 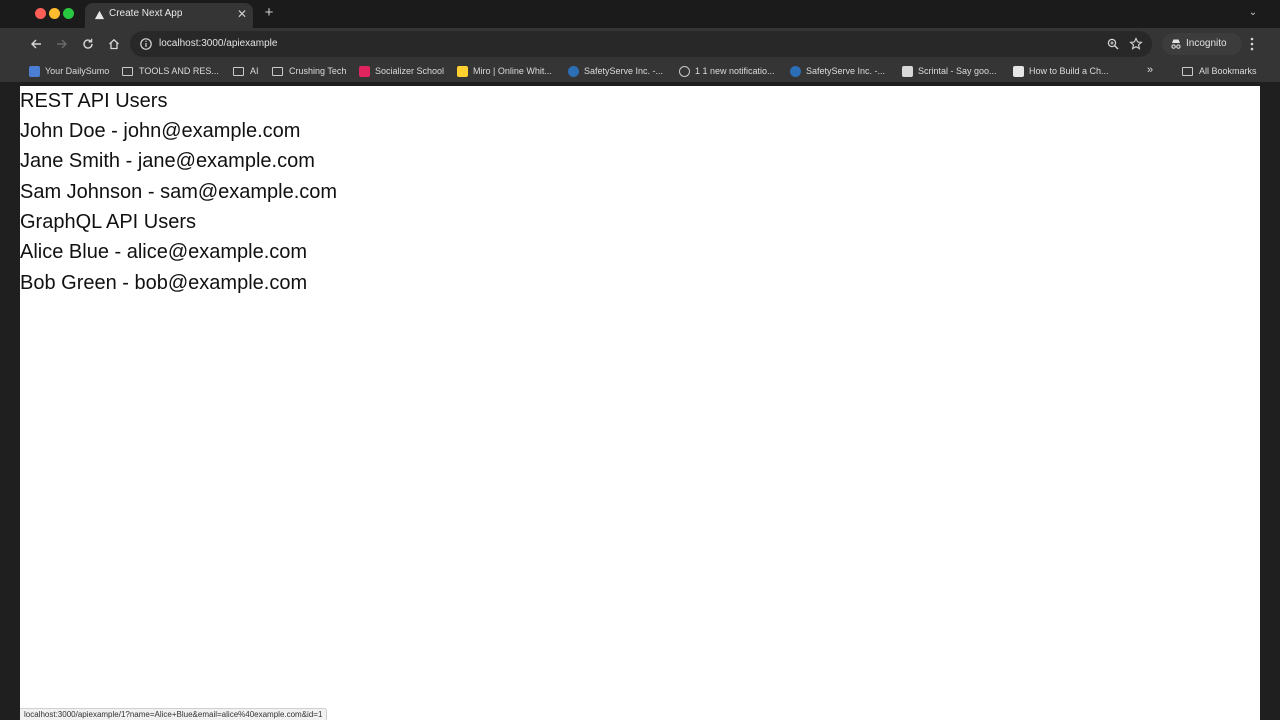 What do you see at coordinates (907, 71) in the screenshot?
I see `scrintal-favicon-icon` at bounding box center [907, 71].